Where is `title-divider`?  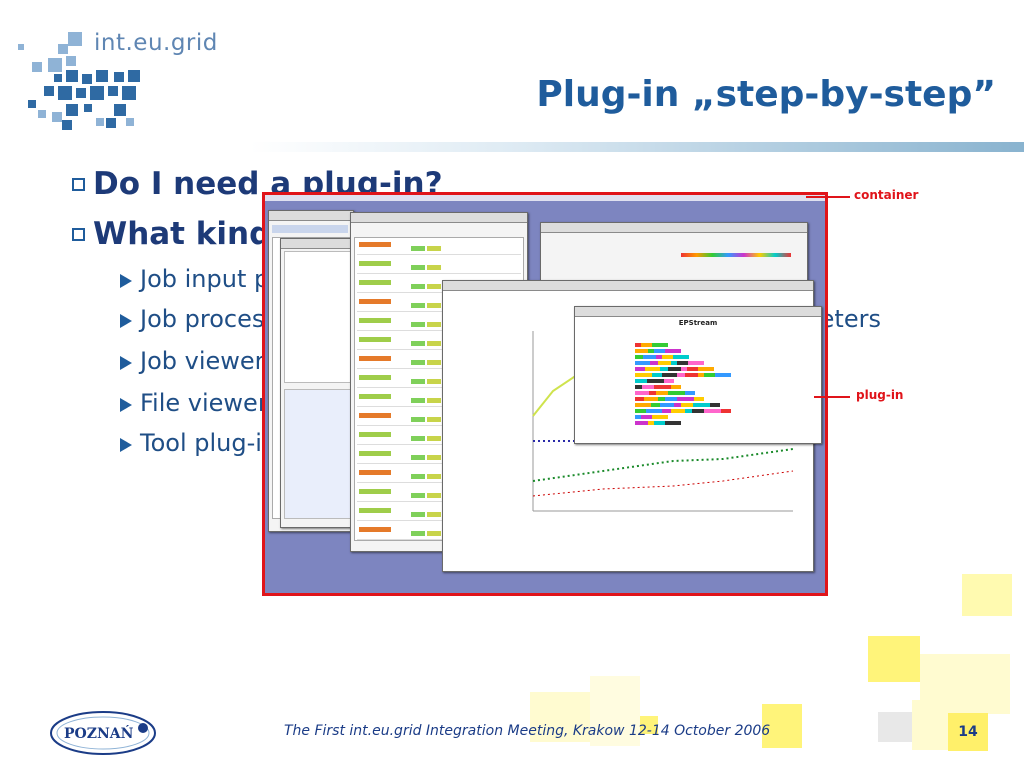
title-divider is located at coordinates (637, 147).